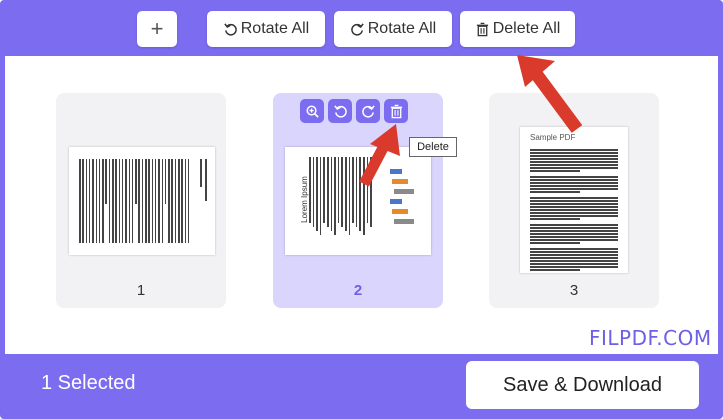 Image resolution: width=723 pixels, height=419 pixels. What do you see at coordinates (482, 29) in the screenshot?
I see `trash-icon` at bounding box center [482, 29].